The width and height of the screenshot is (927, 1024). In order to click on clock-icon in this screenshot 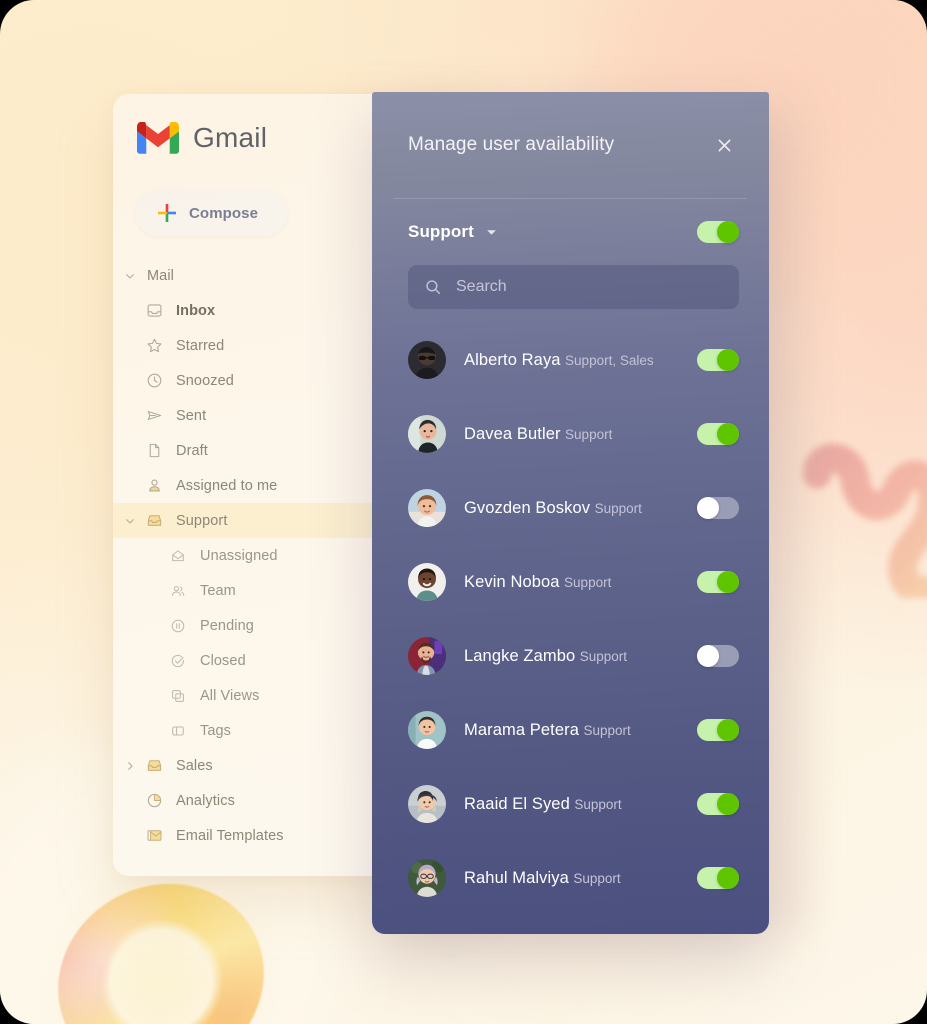, I will do `click(154, 380)`.